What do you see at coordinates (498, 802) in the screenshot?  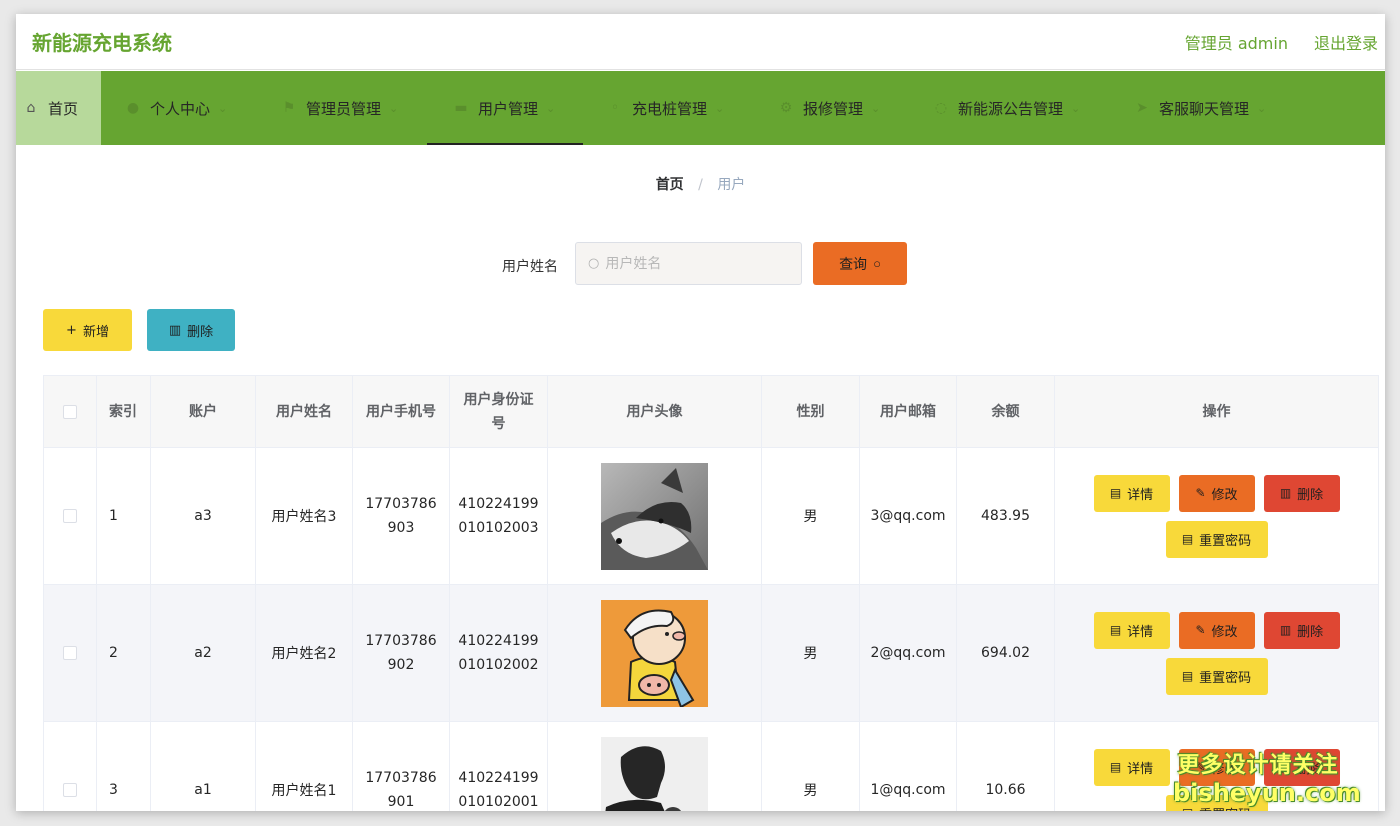 I see `id-part: 010102001` at bounding box center [498, 802].